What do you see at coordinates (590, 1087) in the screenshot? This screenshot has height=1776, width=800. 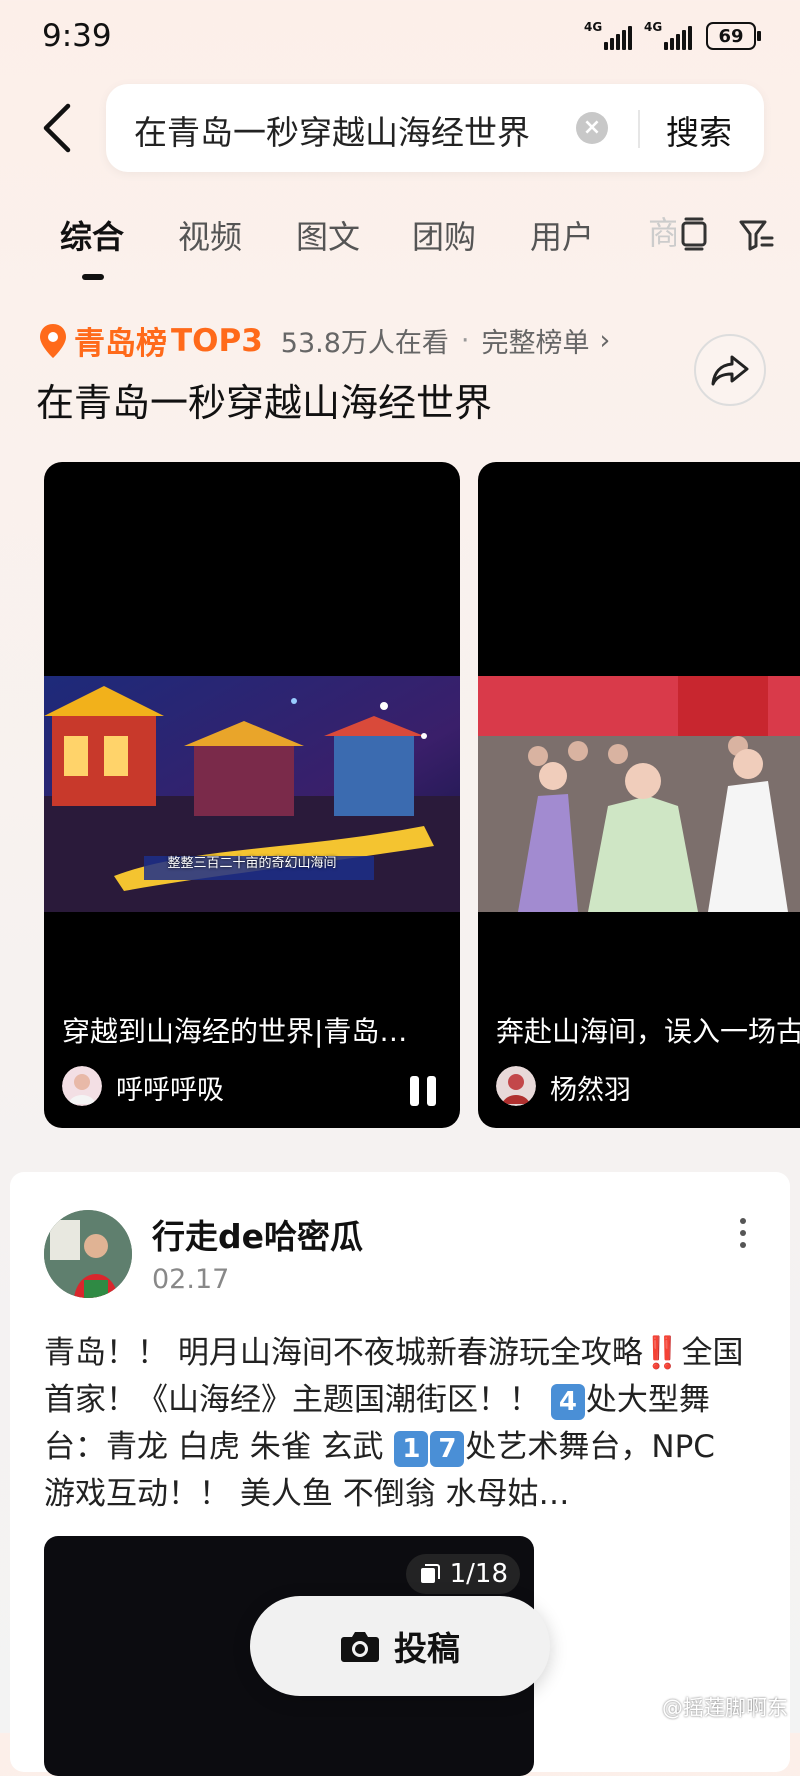 I see `video-author: 杨然羽` at bounding box center [590, 1087].